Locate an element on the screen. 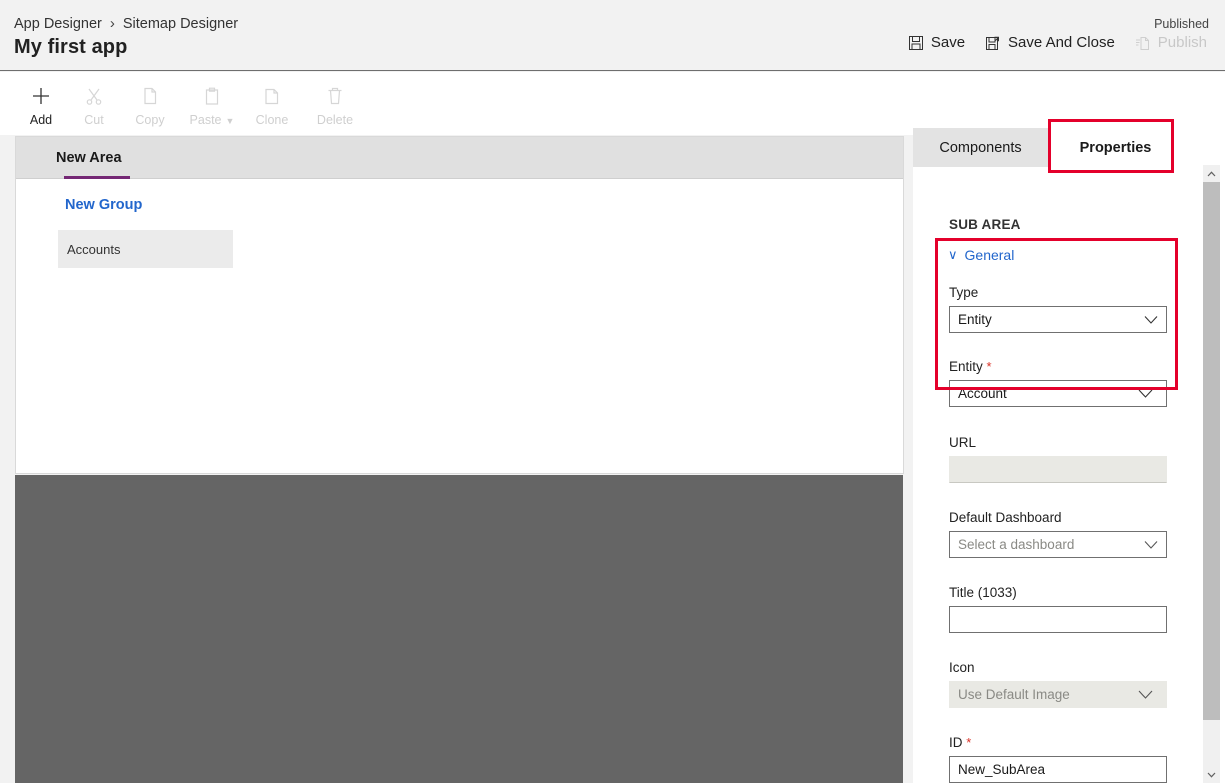 This screenshot has width=1225, height=783. save-button-label: Save is located at coordinates (948, 42).